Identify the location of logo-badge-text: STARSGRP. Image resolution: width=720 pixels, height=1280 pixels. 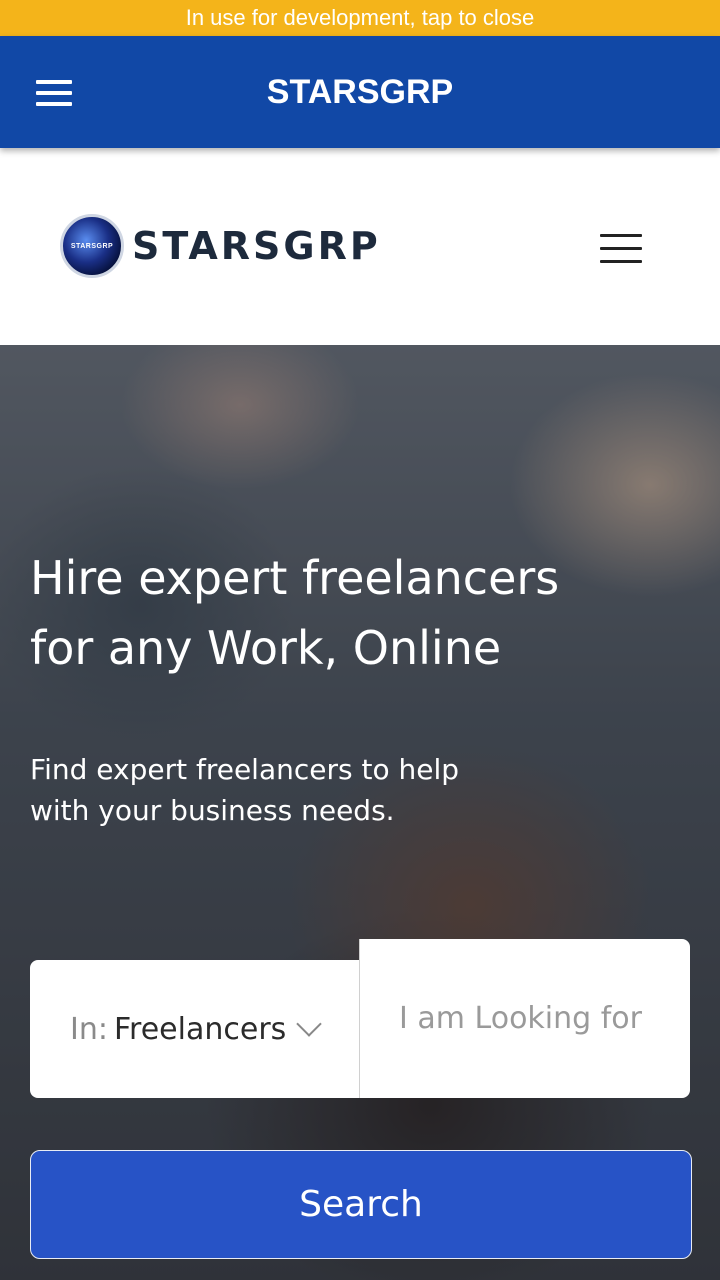
(92, 246).